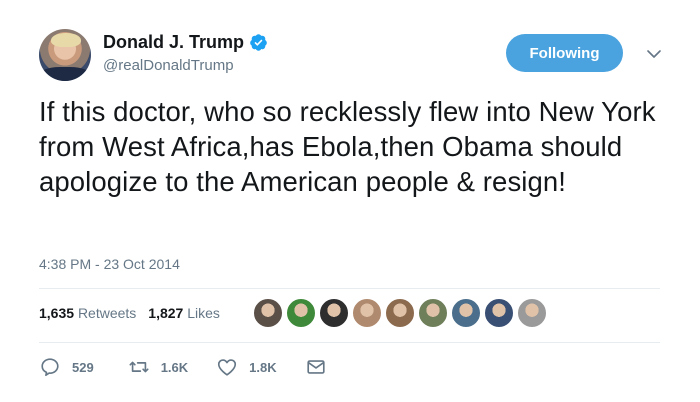 The height and width of the screenshot is (402, 700). What do you see at coordinates (246, 367) in the screenshot?
I see `like-button: 1.8K` at bounding box center [246, 367].